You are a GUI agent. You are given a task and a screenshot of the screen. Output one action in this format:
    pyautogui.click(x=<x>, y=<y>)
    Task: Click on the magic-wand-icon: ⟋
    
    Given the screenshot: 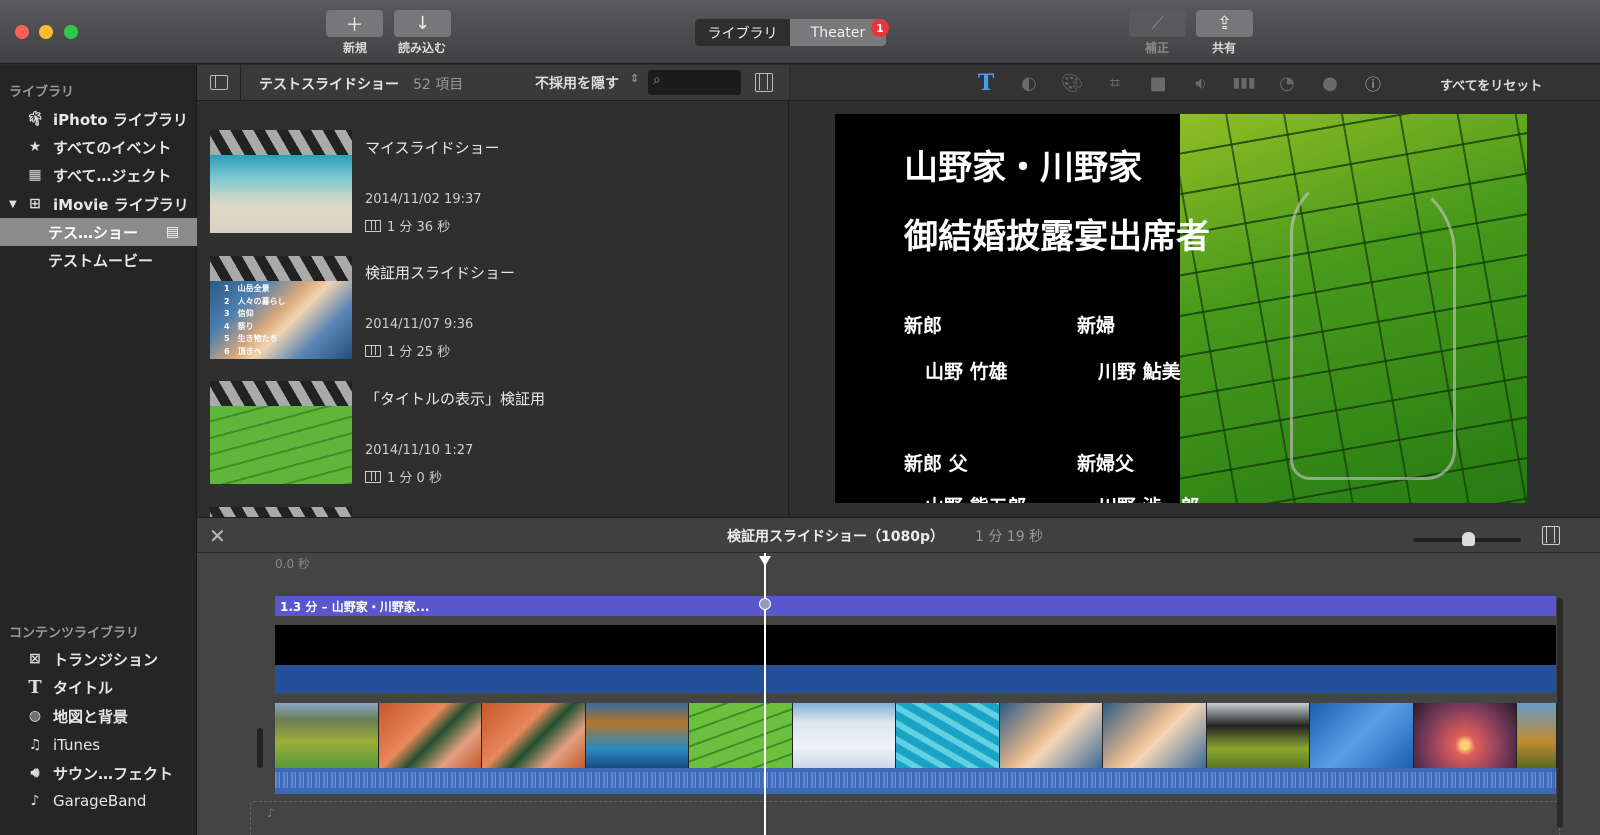 What is the action you would take?
    pyautogui.click(x=1157, y=23)
    